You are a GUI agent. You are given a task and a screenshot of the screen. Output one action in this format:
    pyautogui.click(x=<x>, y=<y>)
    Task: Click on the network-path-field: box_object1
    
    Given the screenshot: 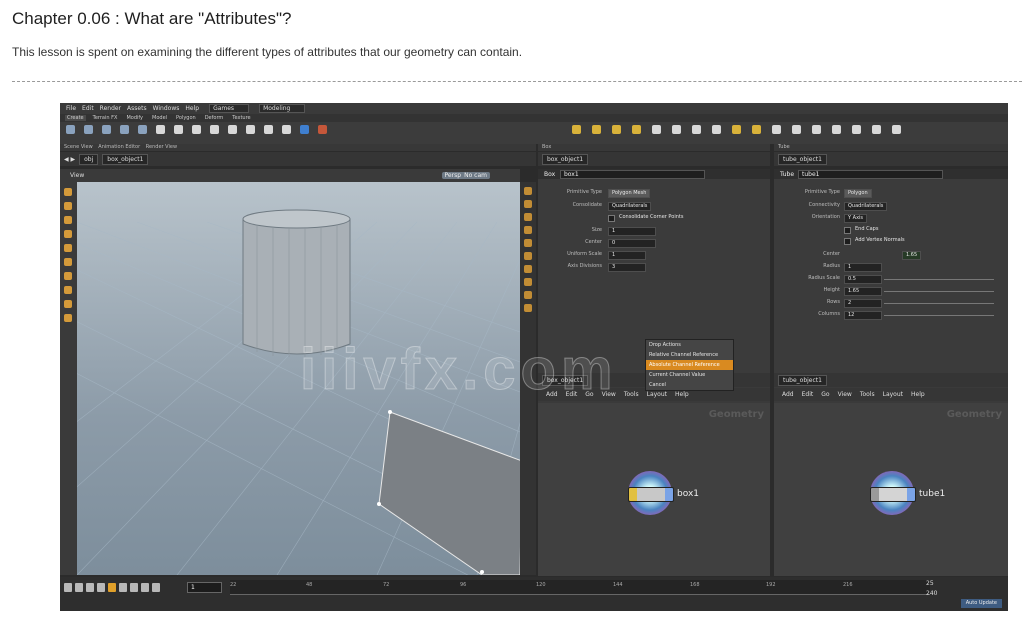 What is the action you would take?
    pyautogui.click(x=565, y=380)
    